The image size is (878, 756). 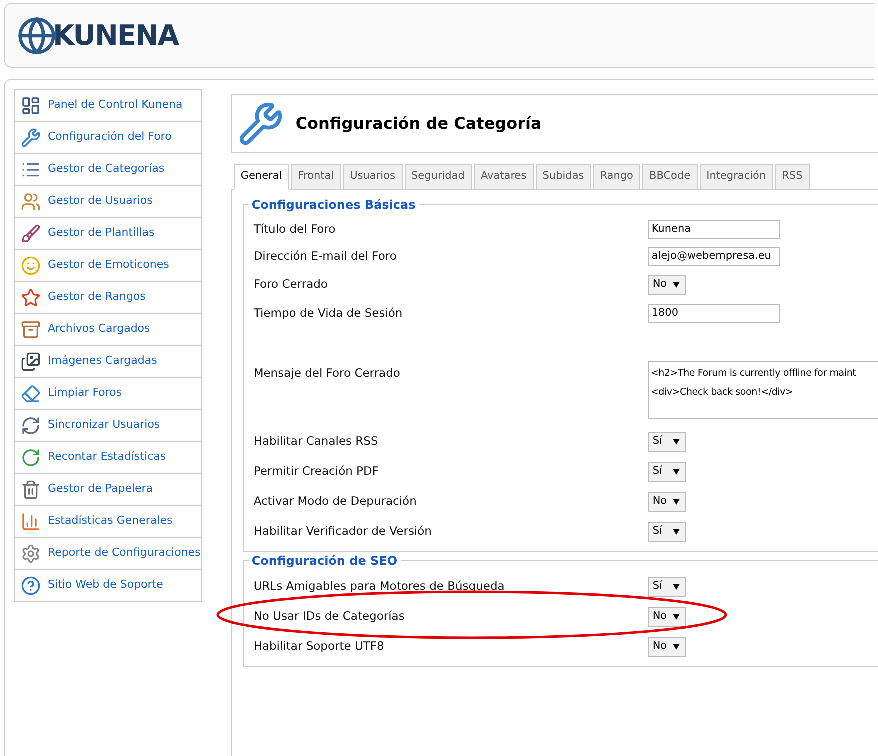 I want to click on setting-label: No Usar IDs de Categorías, so click(x=330, y=617).